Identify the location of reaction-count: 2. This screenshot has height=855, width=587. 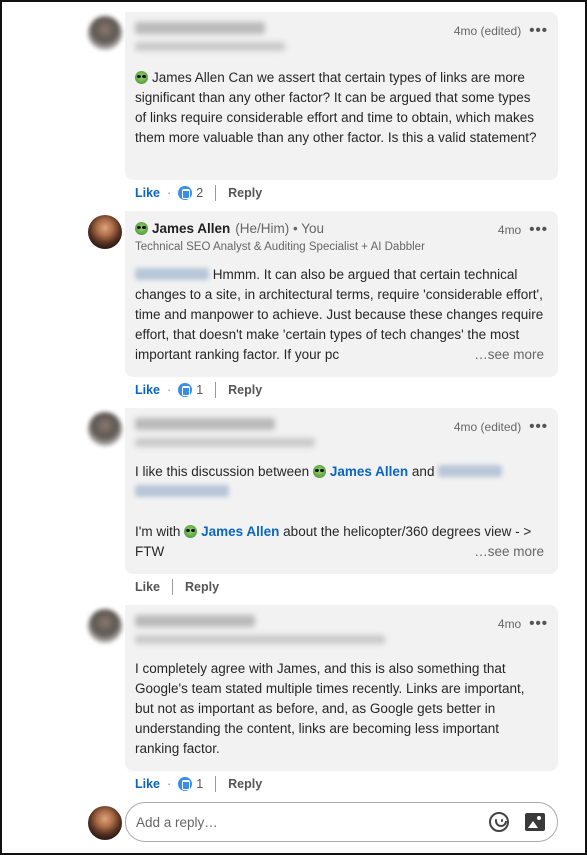
(190, 193).